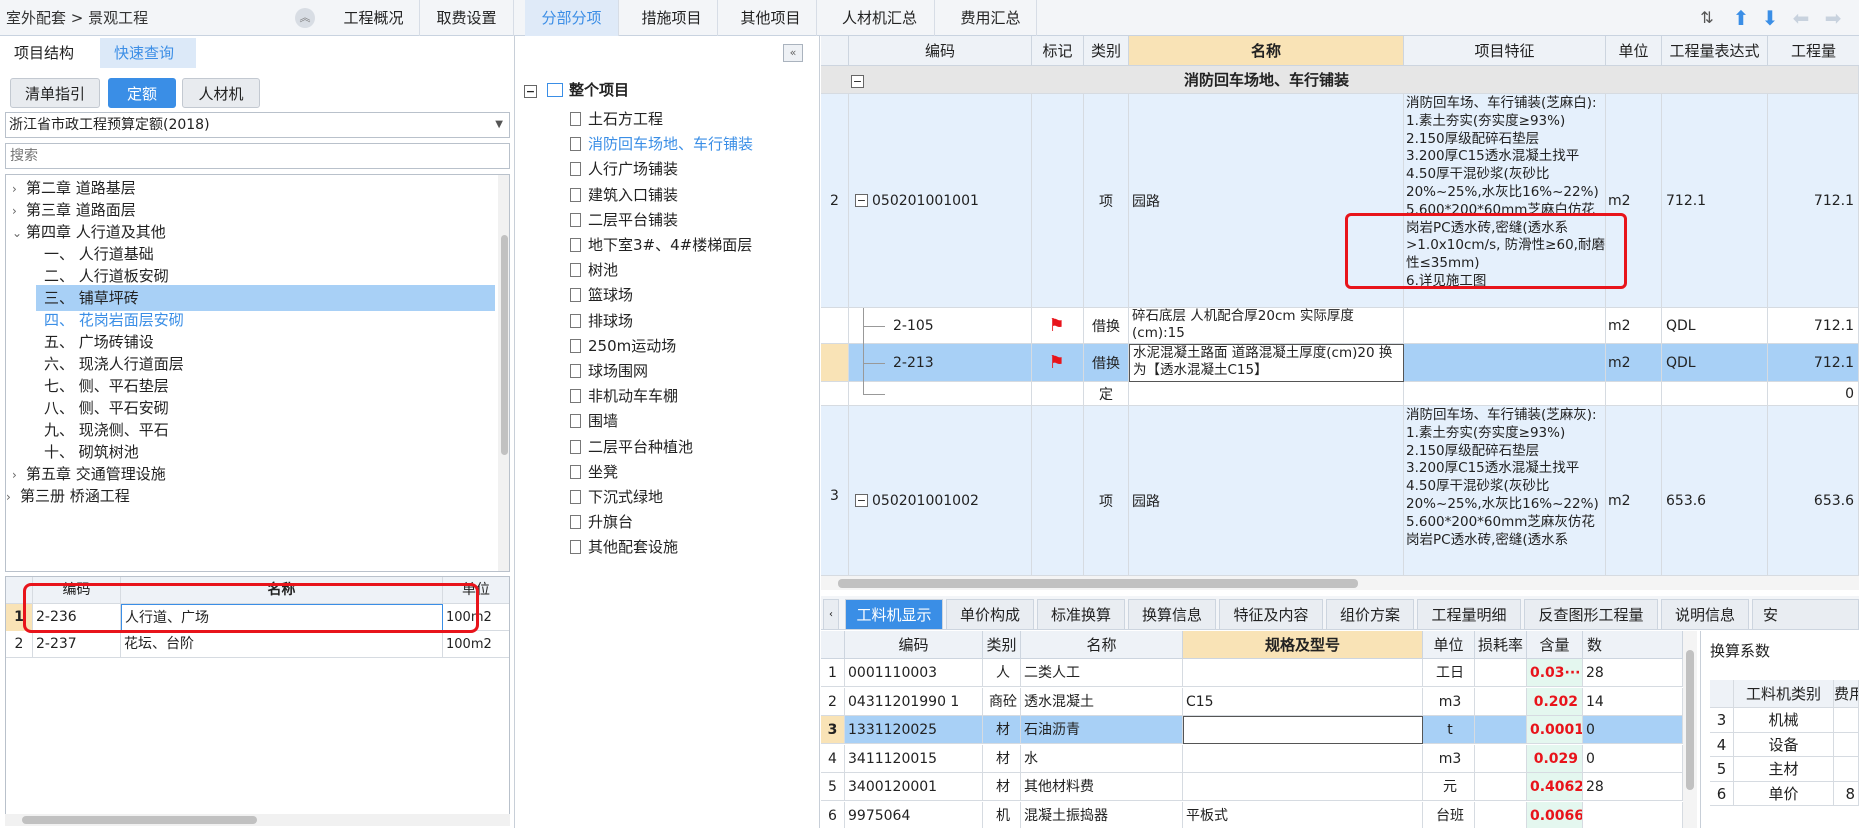  I want to click on resource-code: 1331120025, so click(914, 730).